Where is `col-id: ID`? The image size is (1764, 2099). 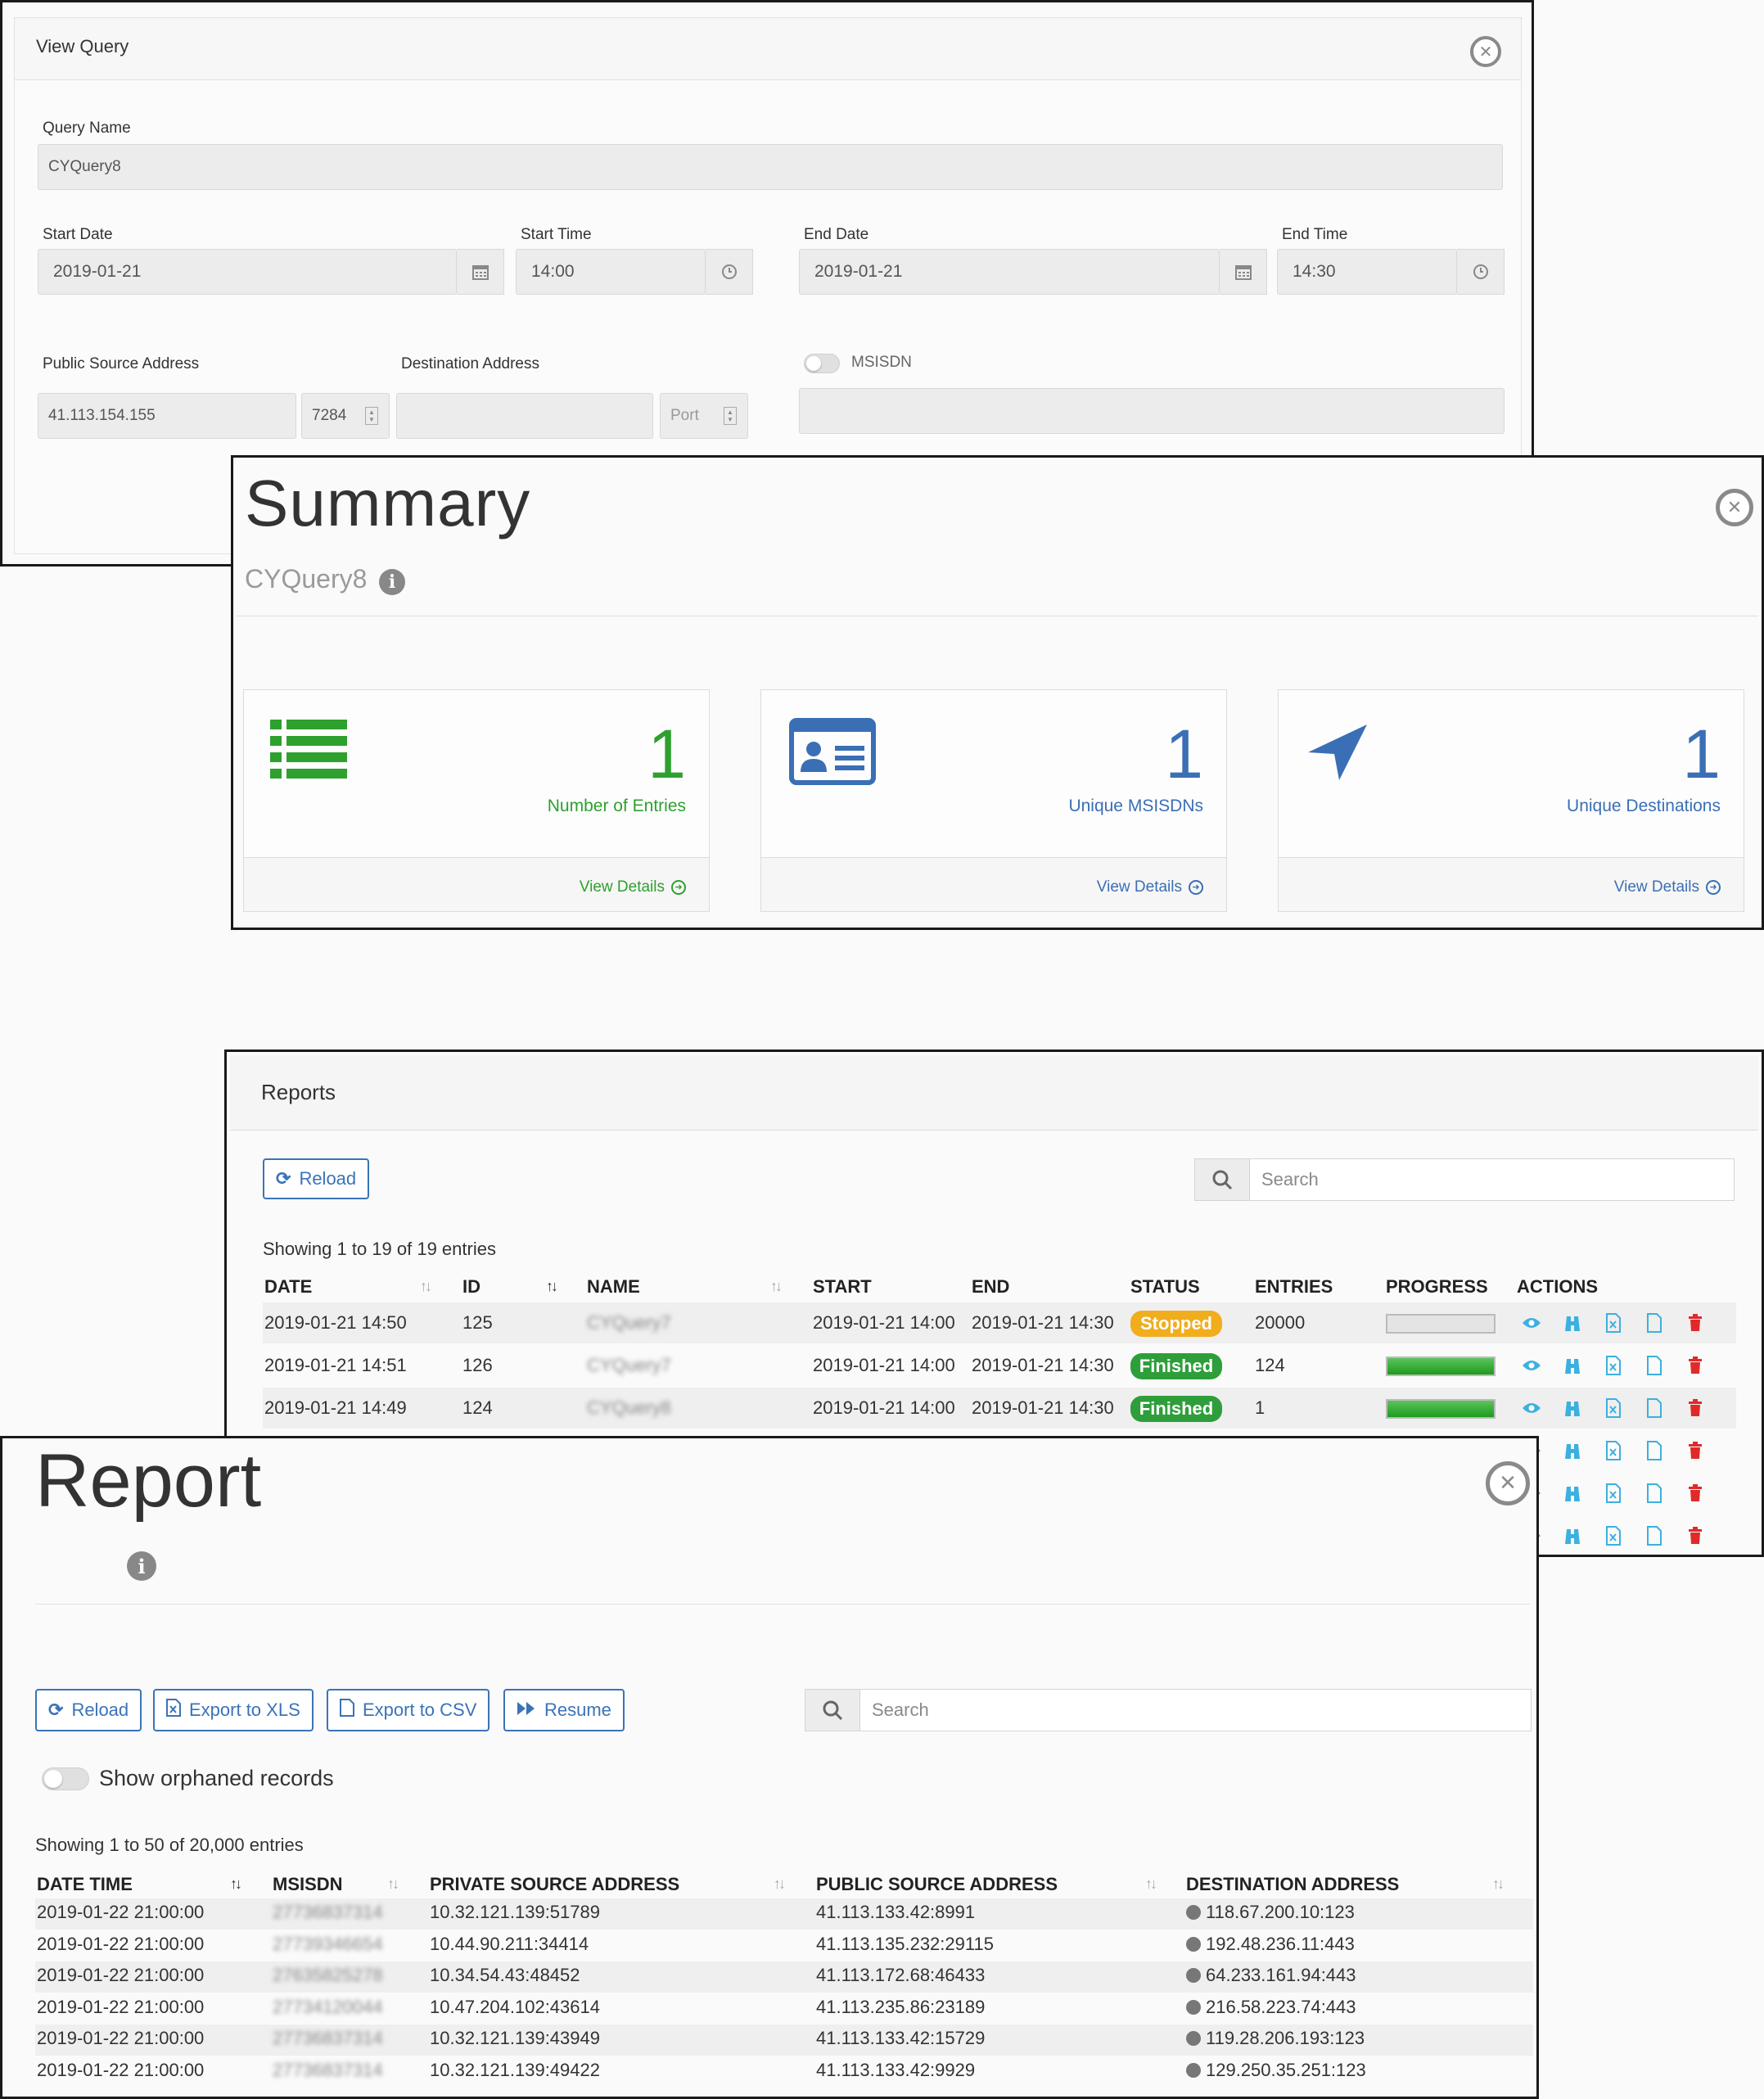 col-id: ID is located at coordinates (471, 1287).